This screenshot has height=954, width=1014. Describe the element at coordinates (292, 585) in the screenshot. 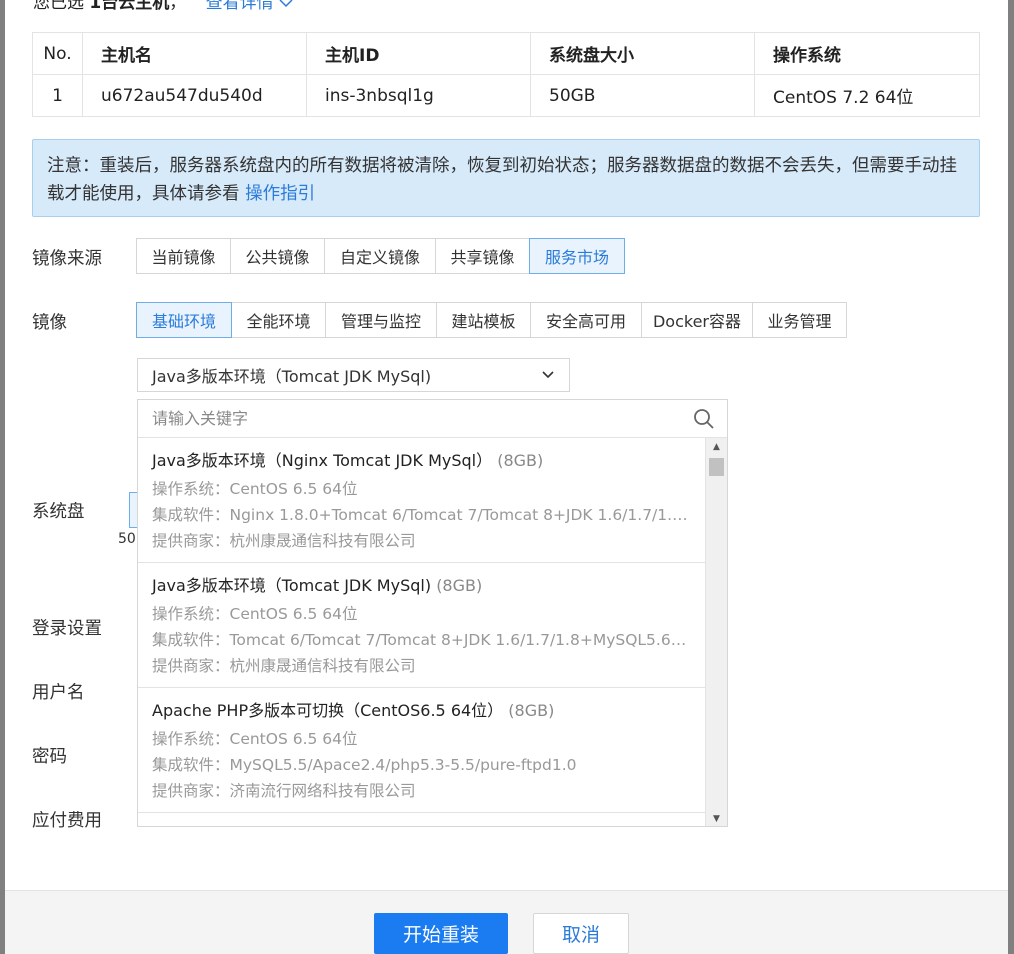

I see `item-name: Java多版本环境（Tomcat JDK MySql)` at that location.